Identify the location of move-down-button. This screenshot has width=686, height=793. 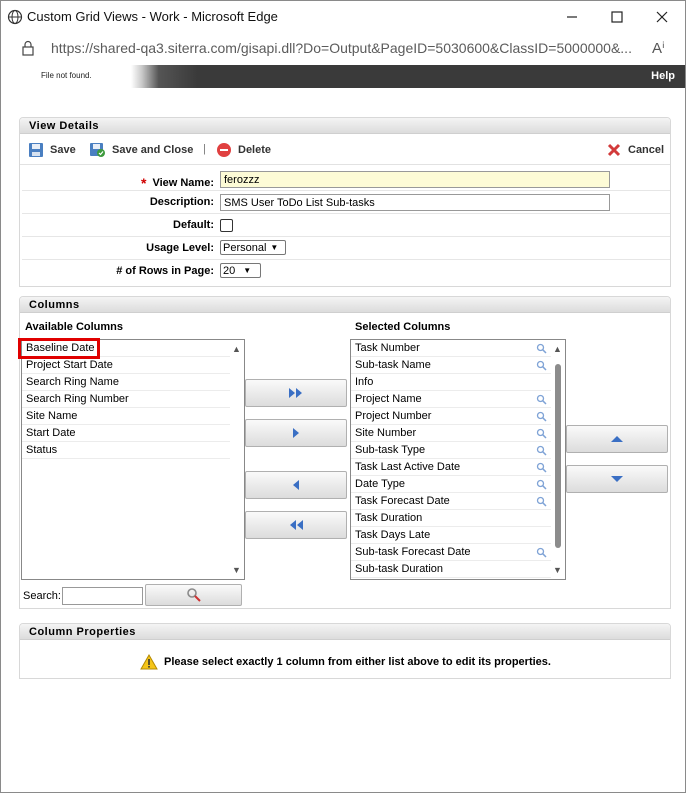
(617, 479).